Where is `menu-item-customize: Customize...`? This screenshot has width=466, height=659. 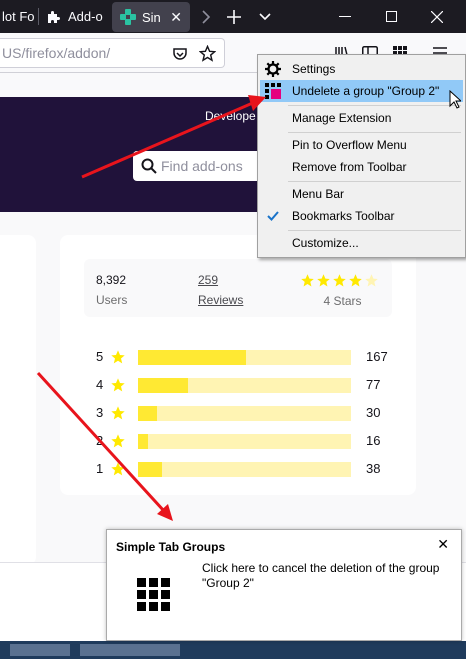 menu-item-customize: Customize... is located at coordinates (361, 243).